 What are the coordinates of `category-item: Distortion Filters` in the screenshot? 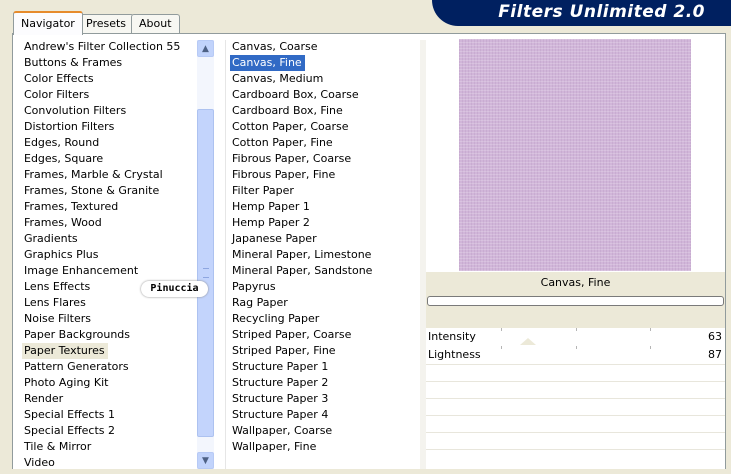 It's located at (101, 127).